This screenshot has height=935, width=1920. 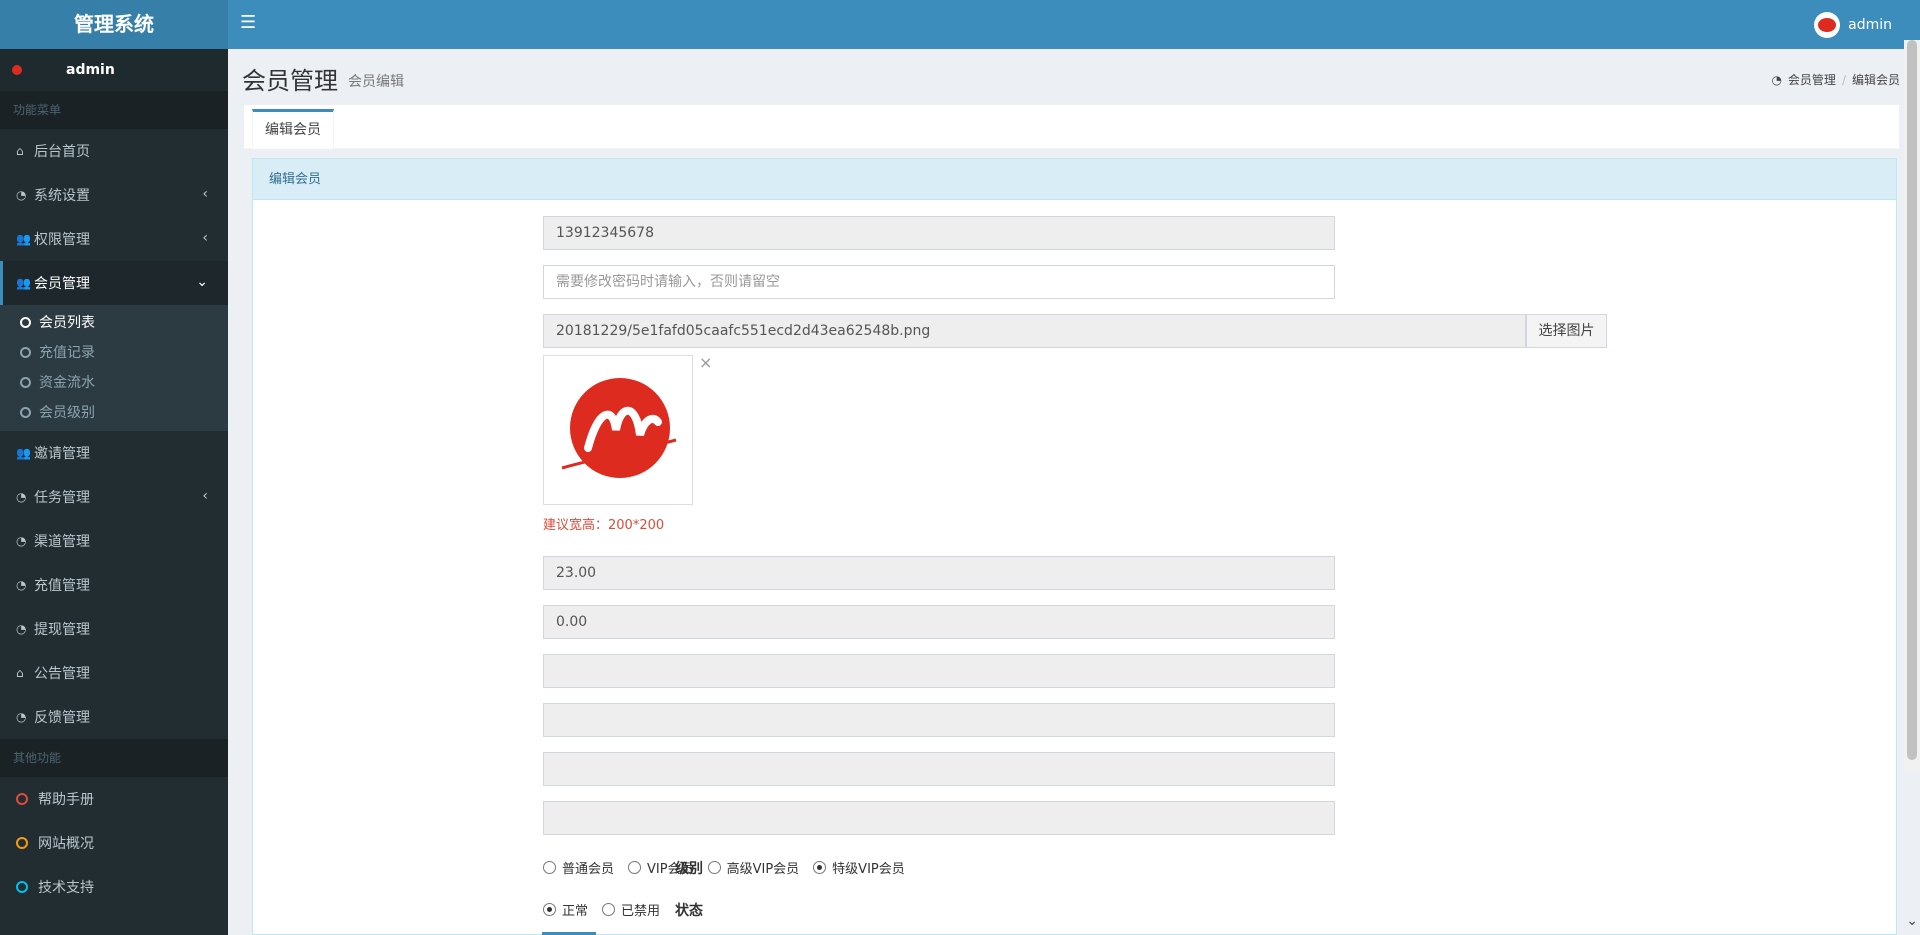 What do you see at coordinates (939, 622) in the screenshot?
I see `balance-field: 0.00` at bounding box center [939, 622].